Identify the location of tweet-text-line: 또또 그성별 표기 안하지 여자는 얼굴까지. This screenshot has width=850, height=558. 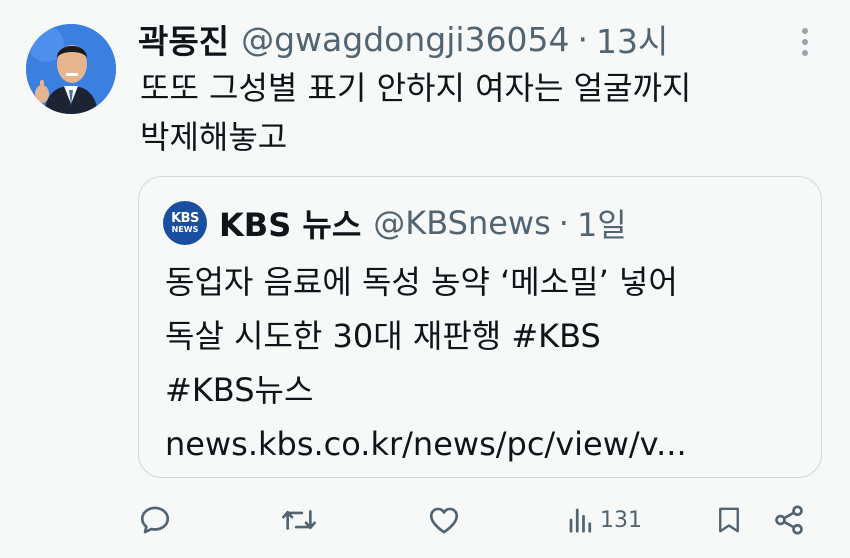
(416, 88).